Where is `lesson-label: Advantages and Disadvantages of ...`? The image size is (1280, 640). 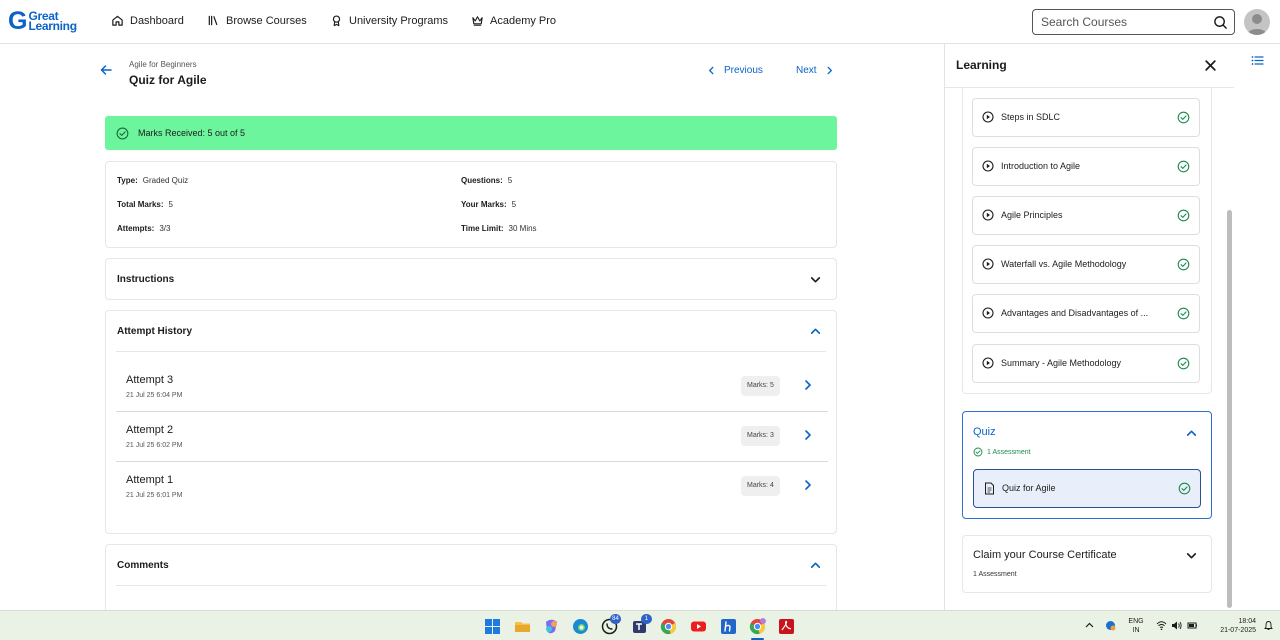 lesson-label: Advantages and Disadvantages of ... is located at coordinates (1075, 313).